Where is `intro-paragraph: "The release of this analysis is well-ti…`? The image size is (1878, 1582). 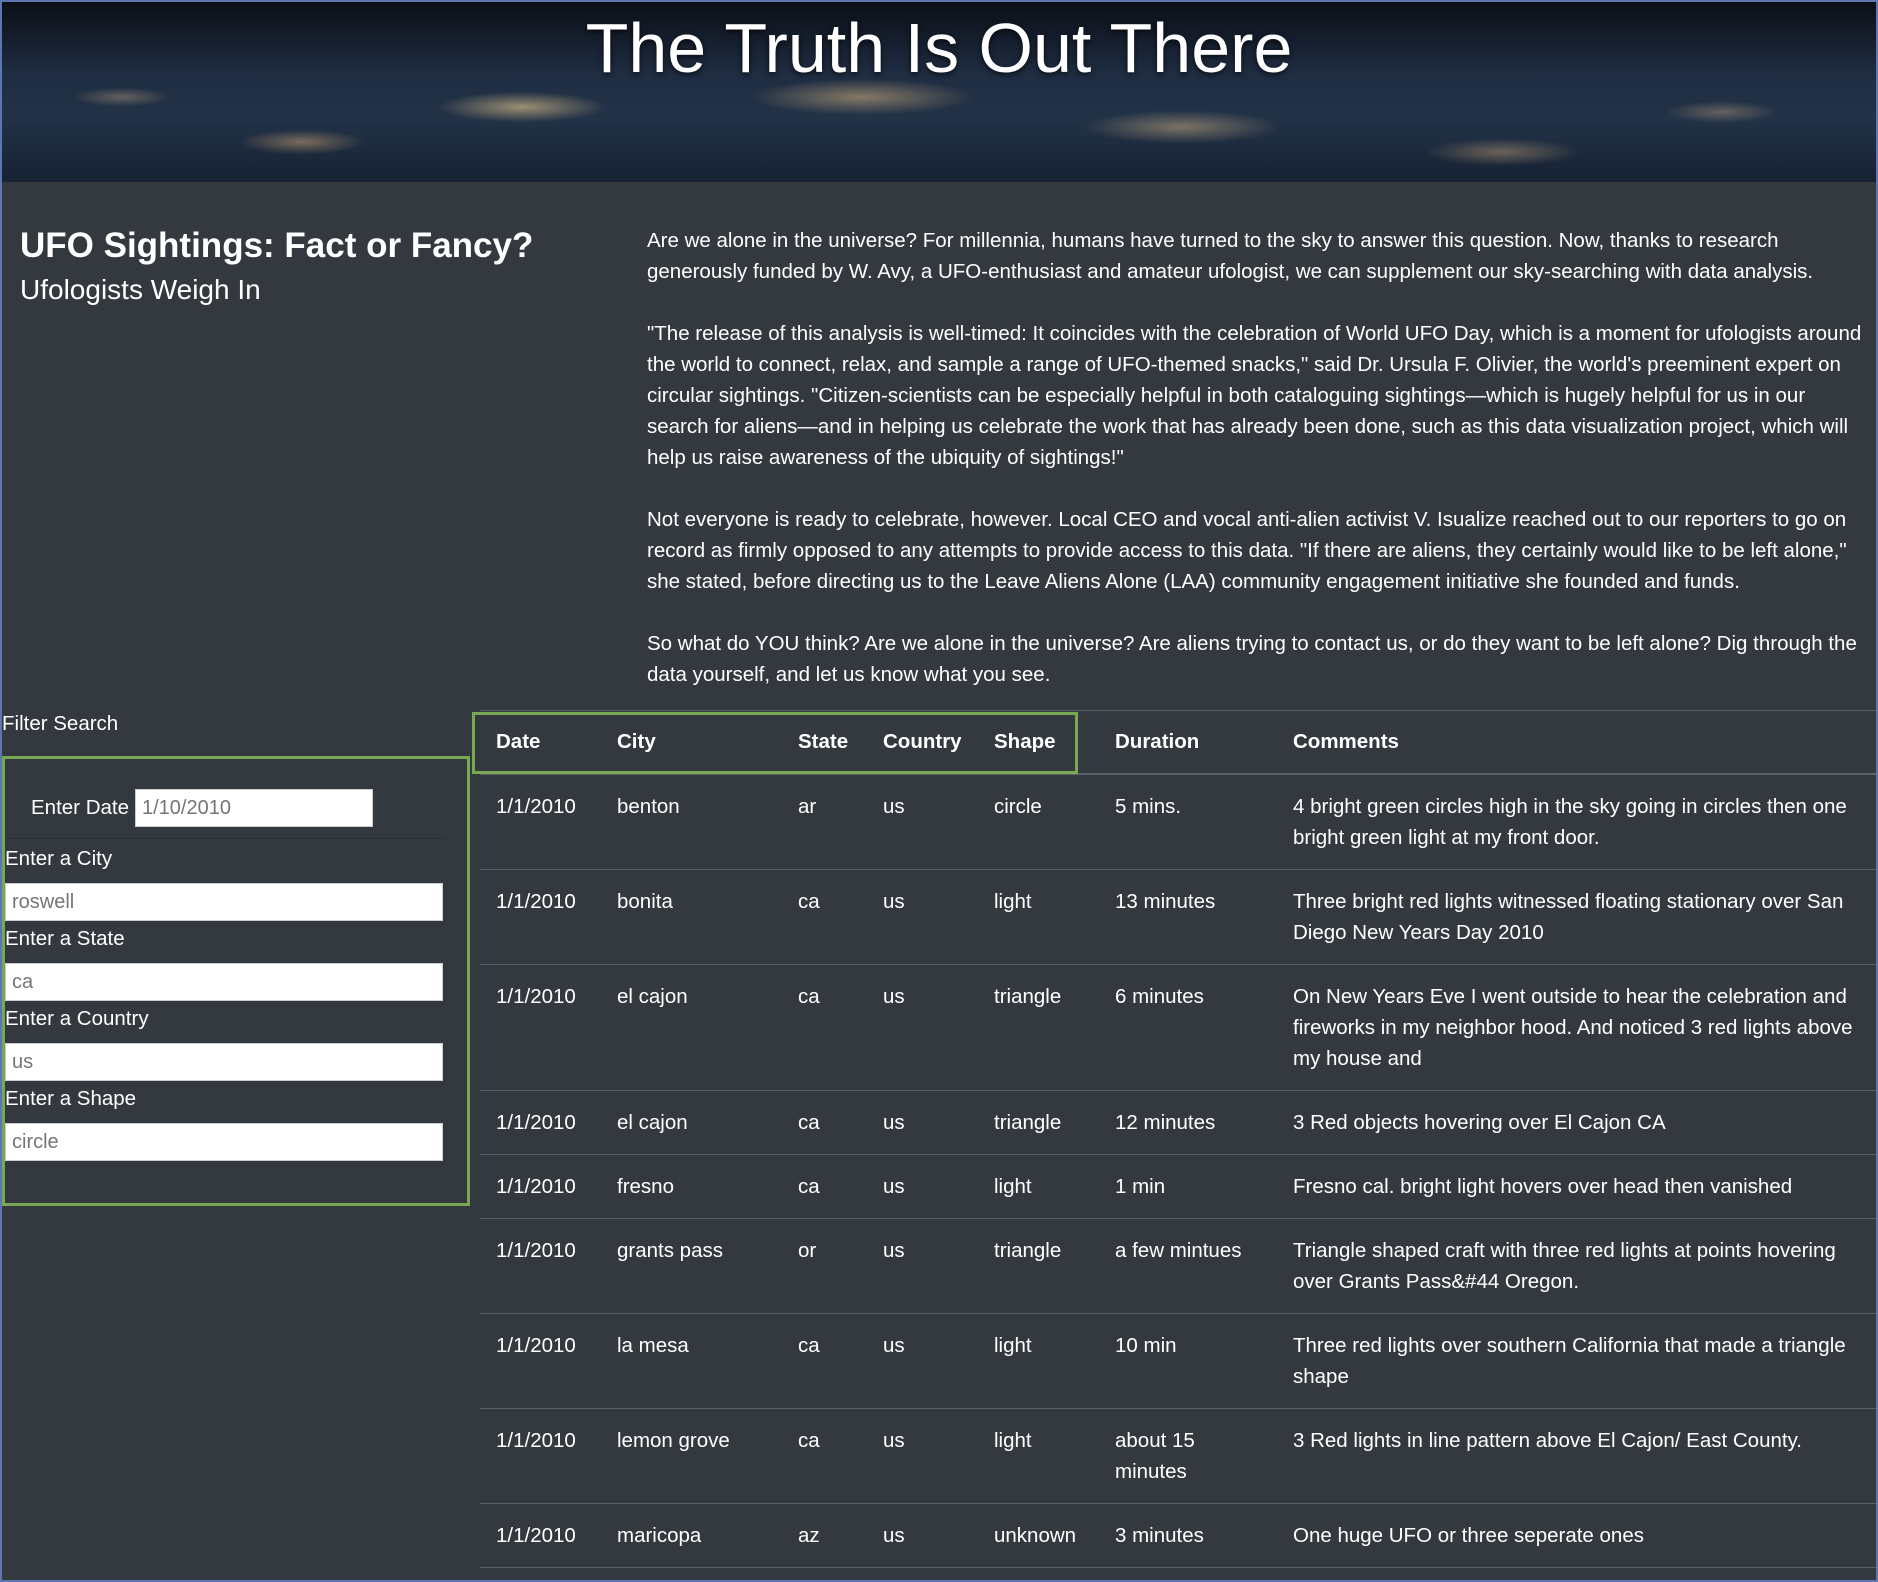 intro-paragraph: "The release of this analysis is well-ti… is located at coordinates (1254, 395).